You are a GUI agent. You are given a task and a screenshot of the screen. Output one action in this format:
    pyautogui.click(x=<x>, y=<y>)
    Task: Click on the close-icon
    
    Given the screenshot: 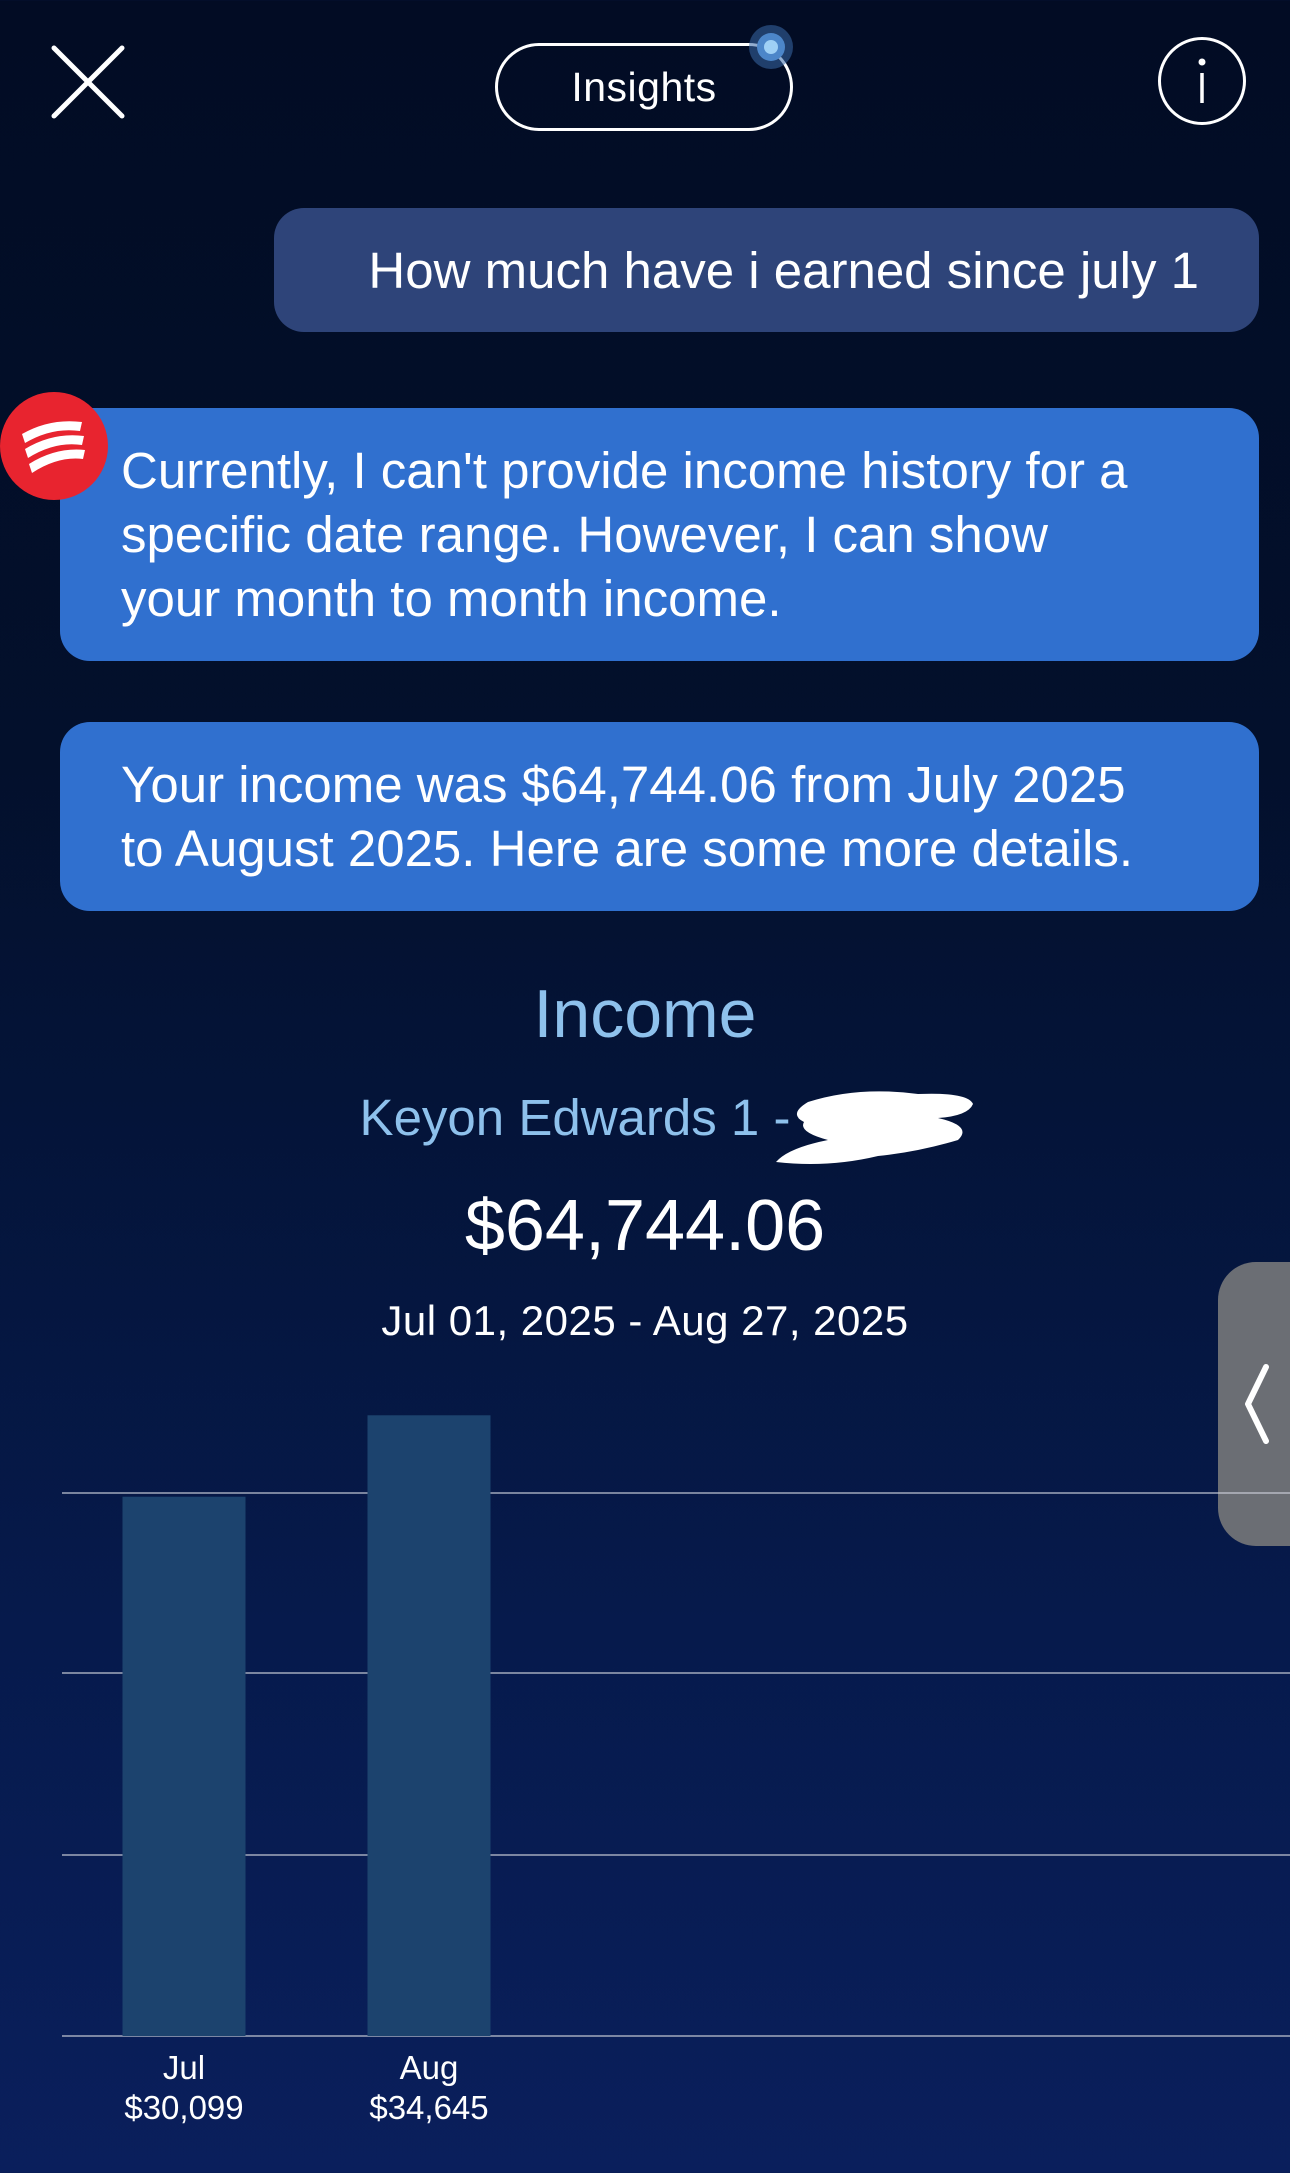 What is the action you would take?
    pyautogui.click(x=88, y=82)
    